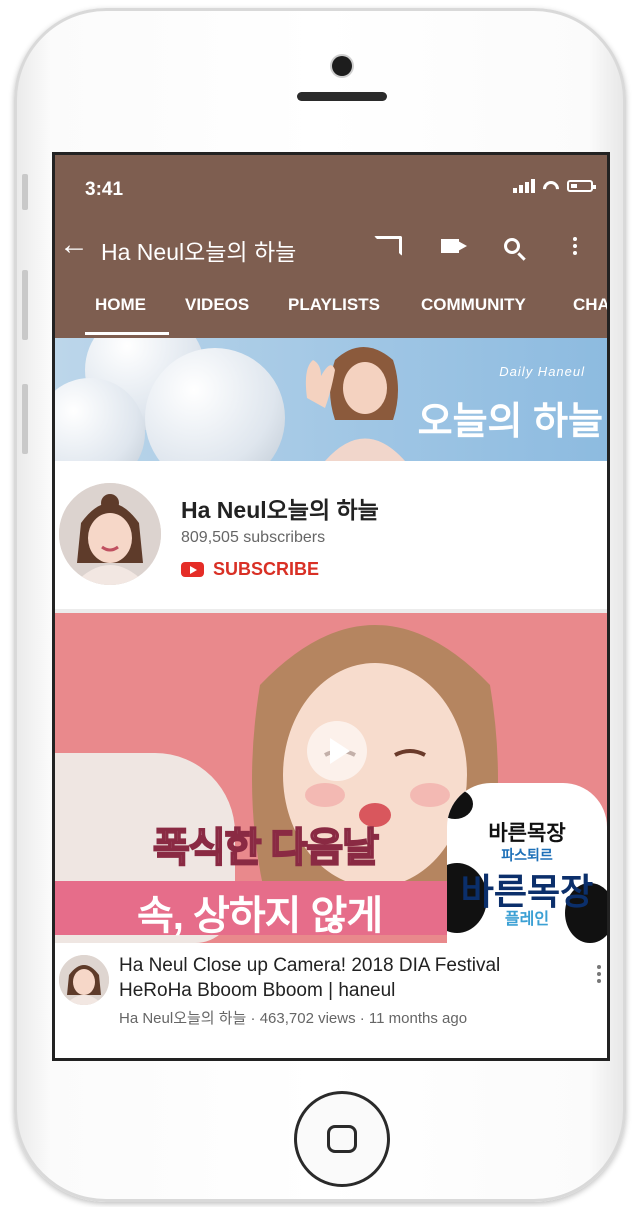  What do you see at coordinates (527, 833) in the screenshot?
I see `product-label-top: 바른목장` at bounding box center [527, 833].